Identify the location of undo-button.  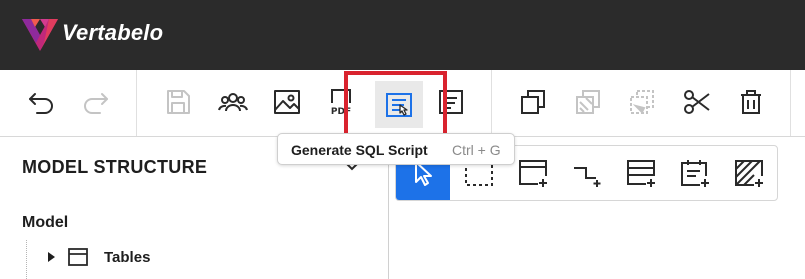
(41, 102).